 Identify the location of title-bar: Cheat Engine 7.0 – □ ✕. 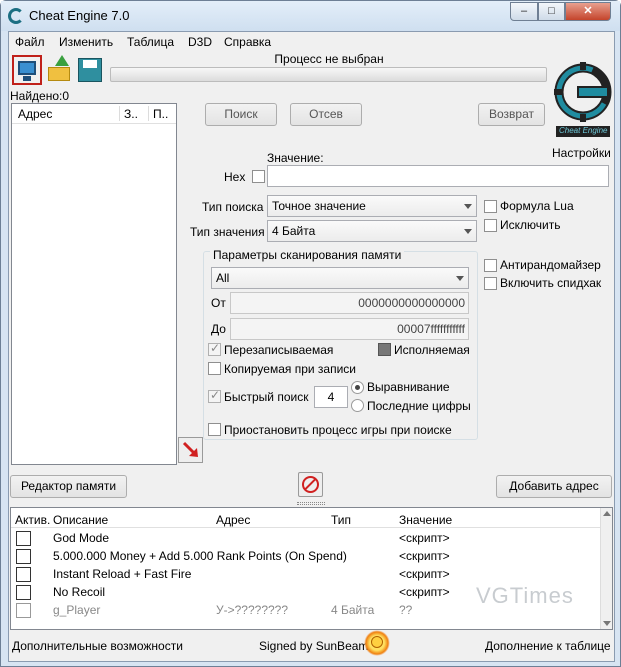
(310, 16).